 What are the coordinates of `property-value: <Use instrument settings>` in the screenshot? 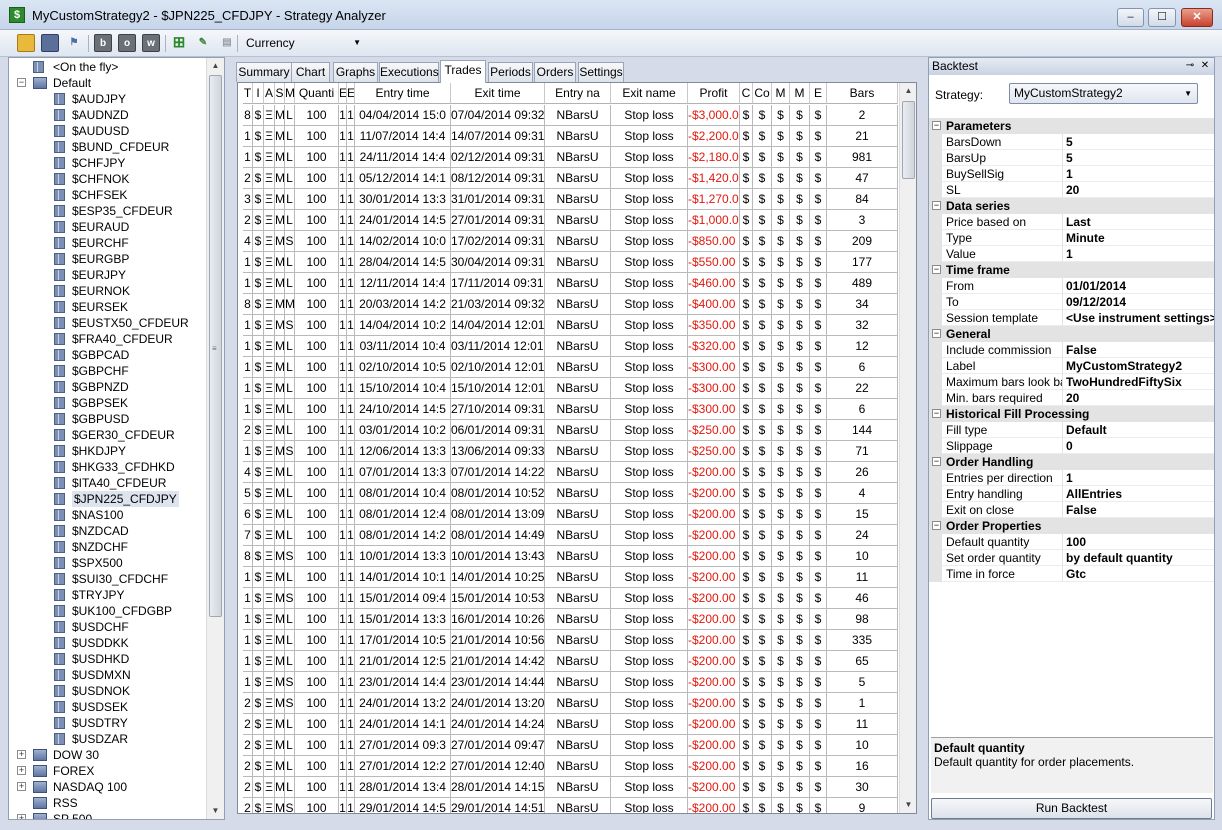 It's located at (1138, 318).